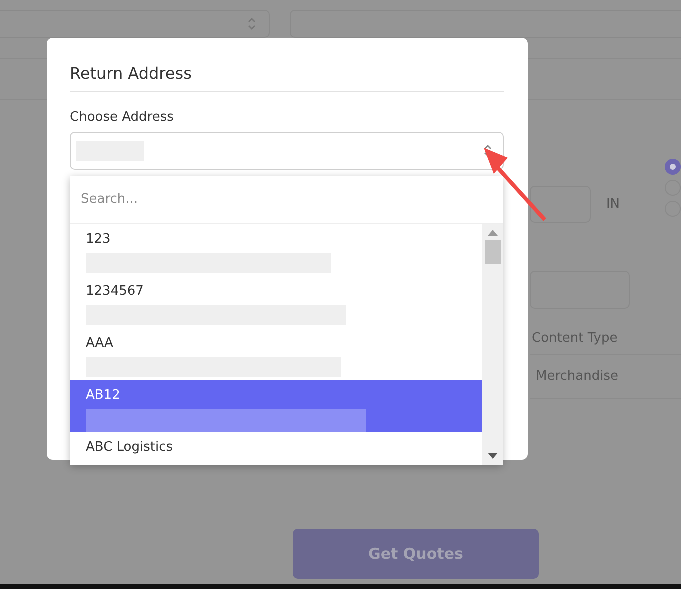 The width and height of the screenshot is (681, 589). I want to click on scroll-up-icon, so click(493, 233).